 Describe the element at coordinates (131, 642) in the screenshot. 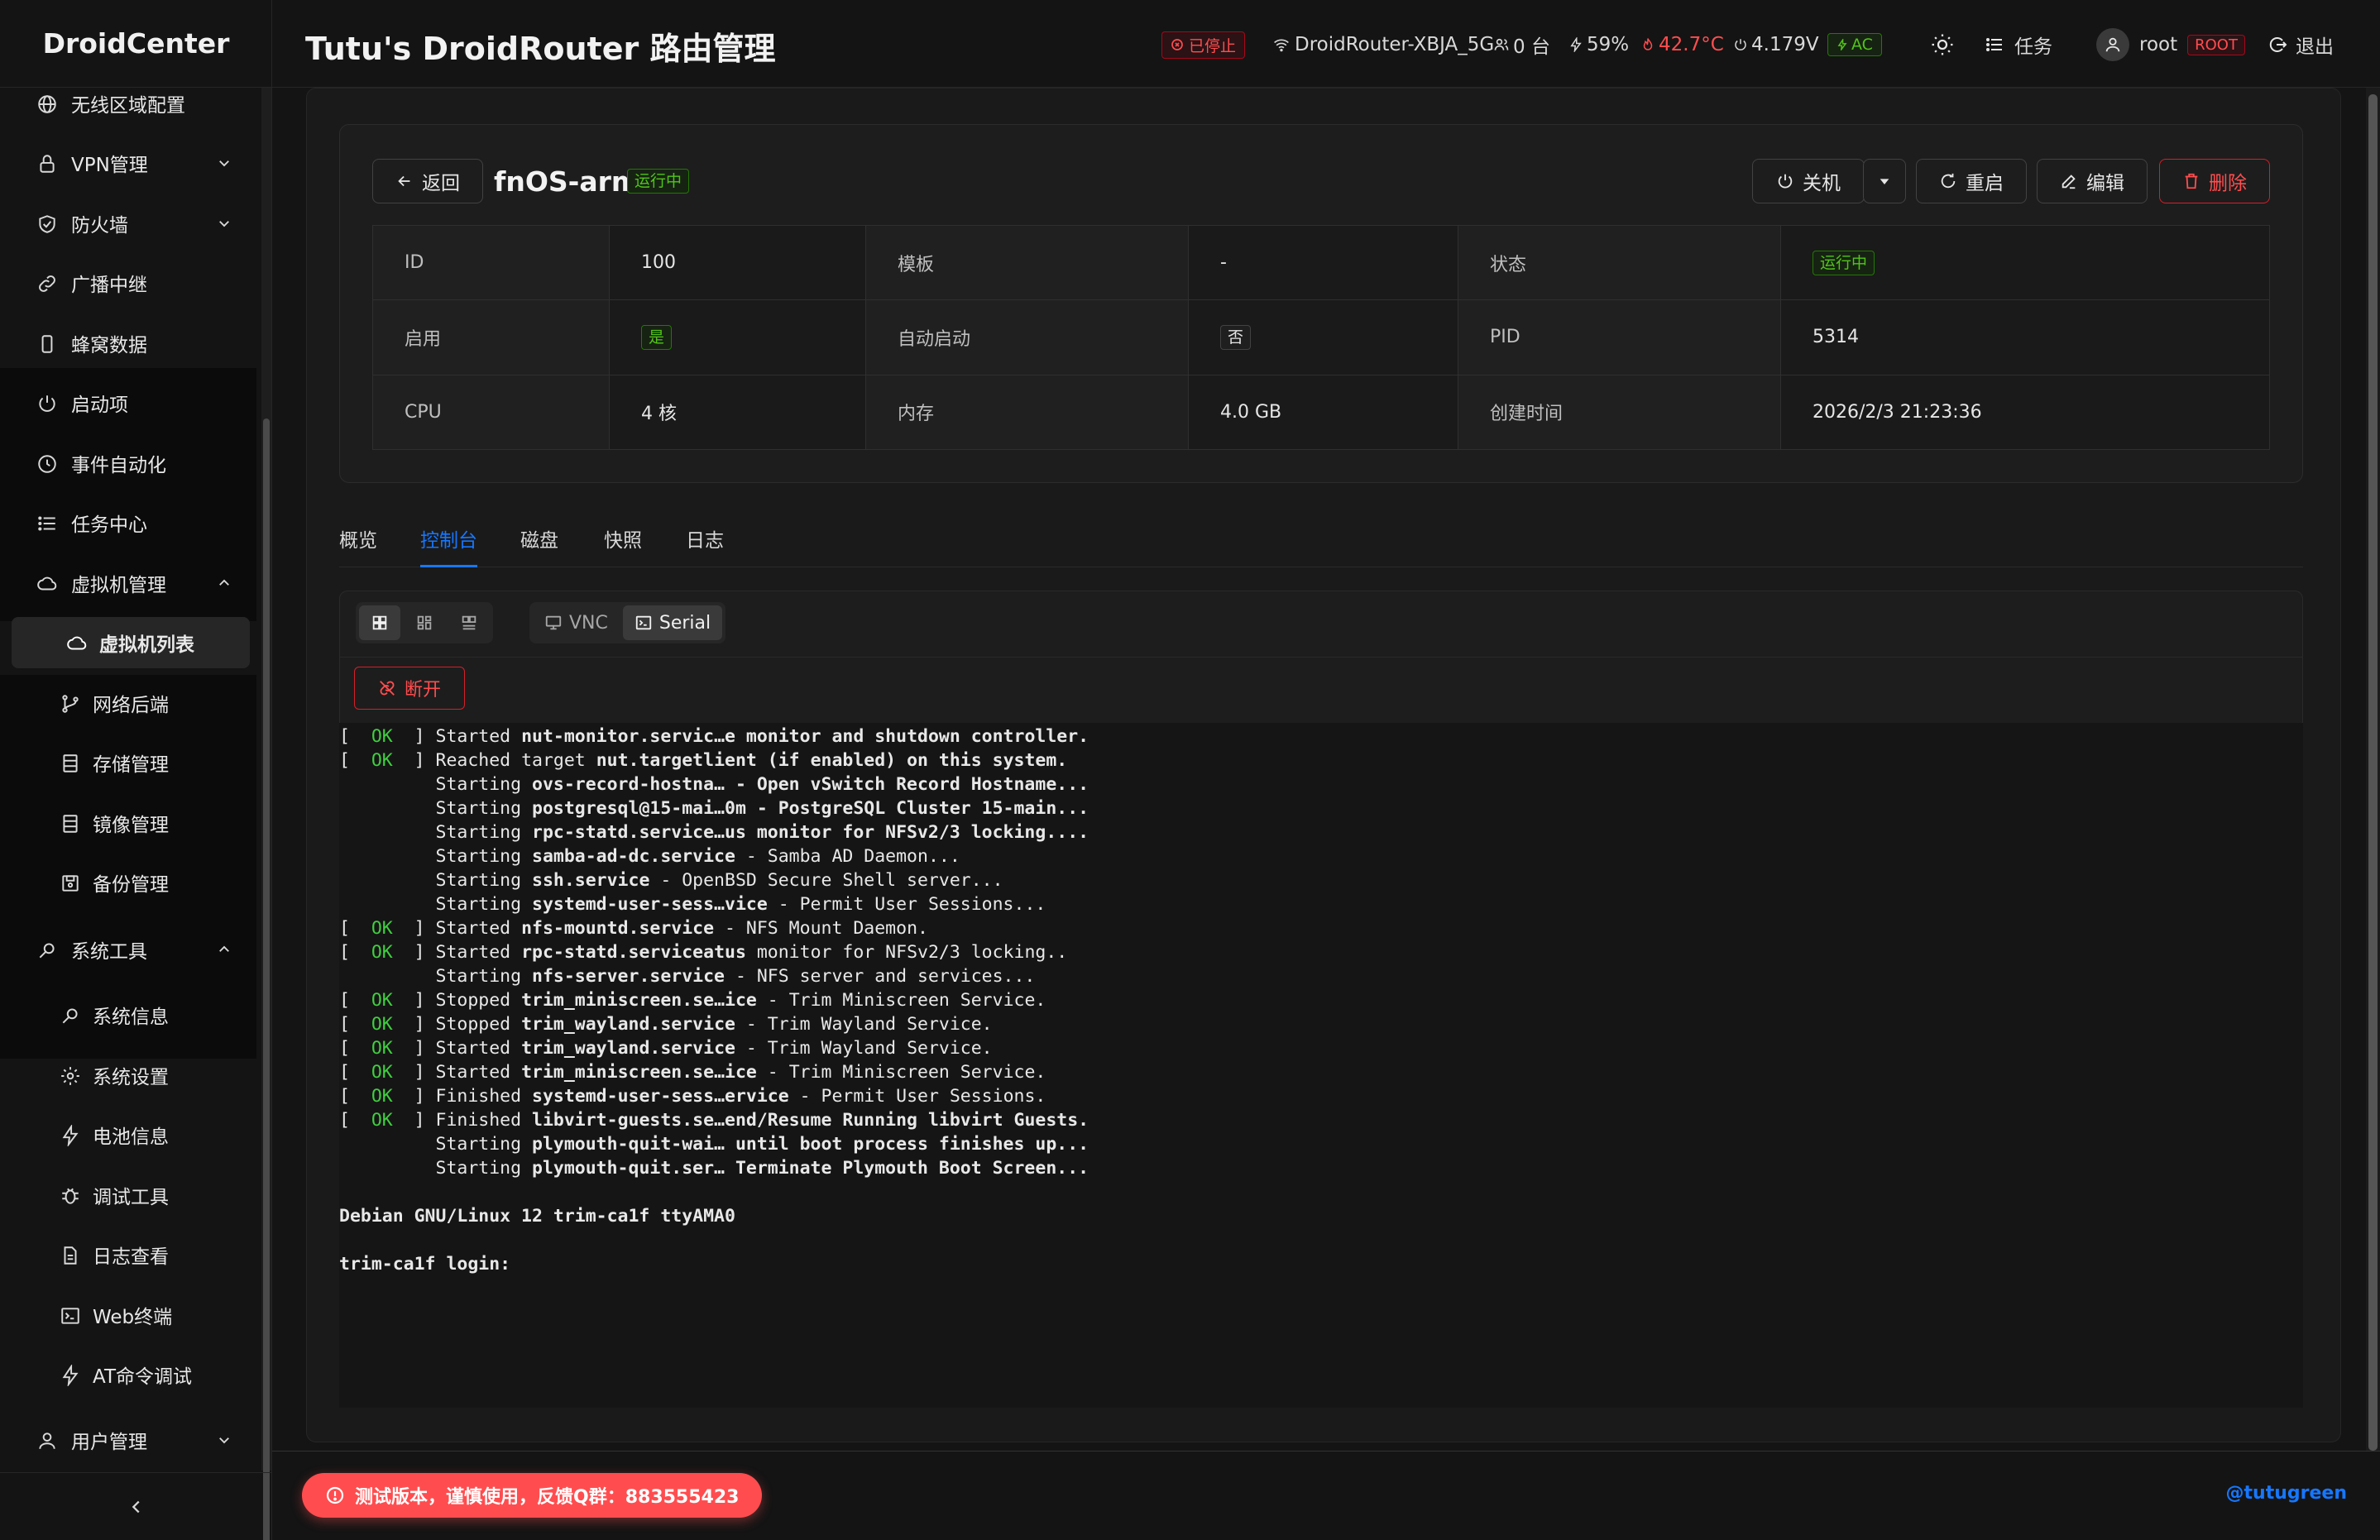

I see `sidebar-item-vm-list: 虚拟机列表` at that location.